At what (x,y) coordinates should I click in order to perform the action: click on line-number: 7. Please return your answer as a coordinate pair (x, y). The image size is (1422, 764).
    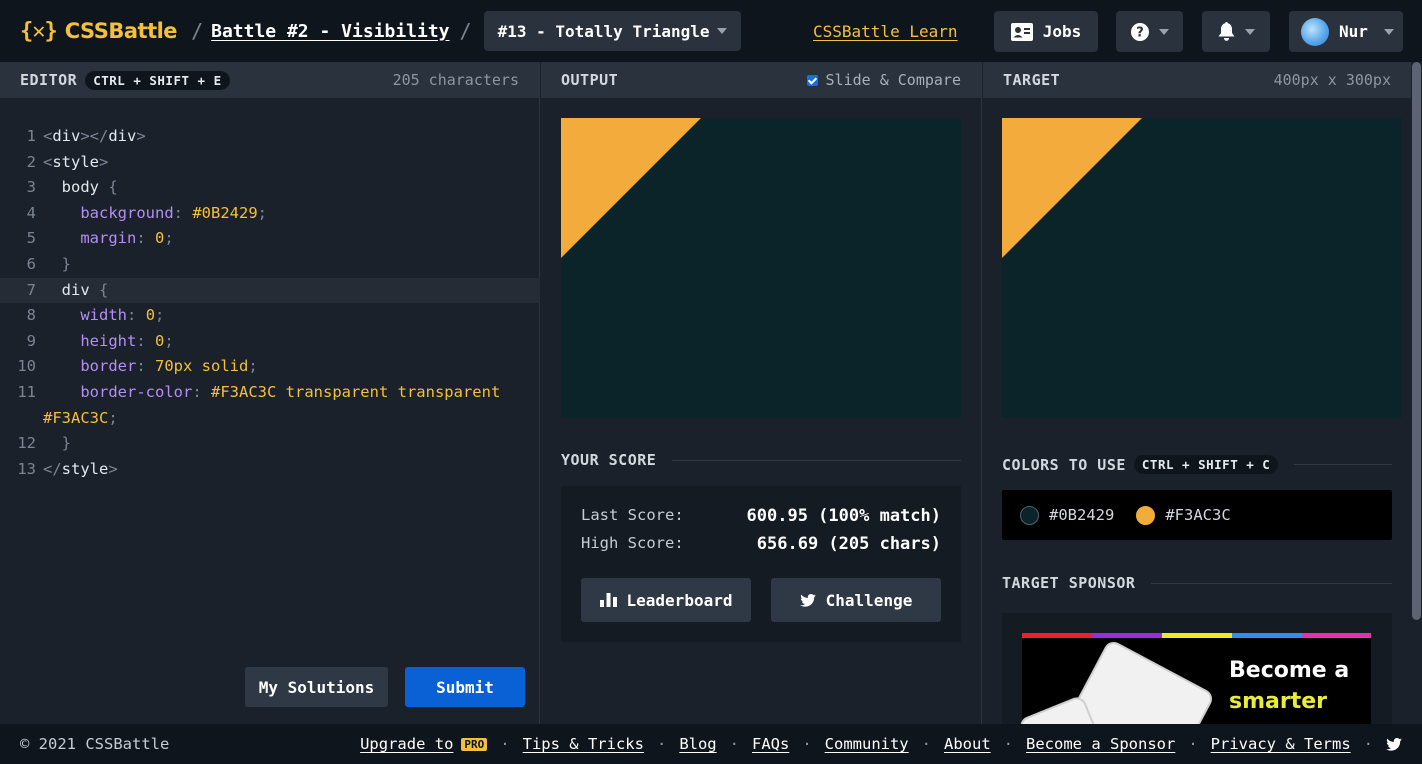
    Looking at the image, I should click on (31, 289).